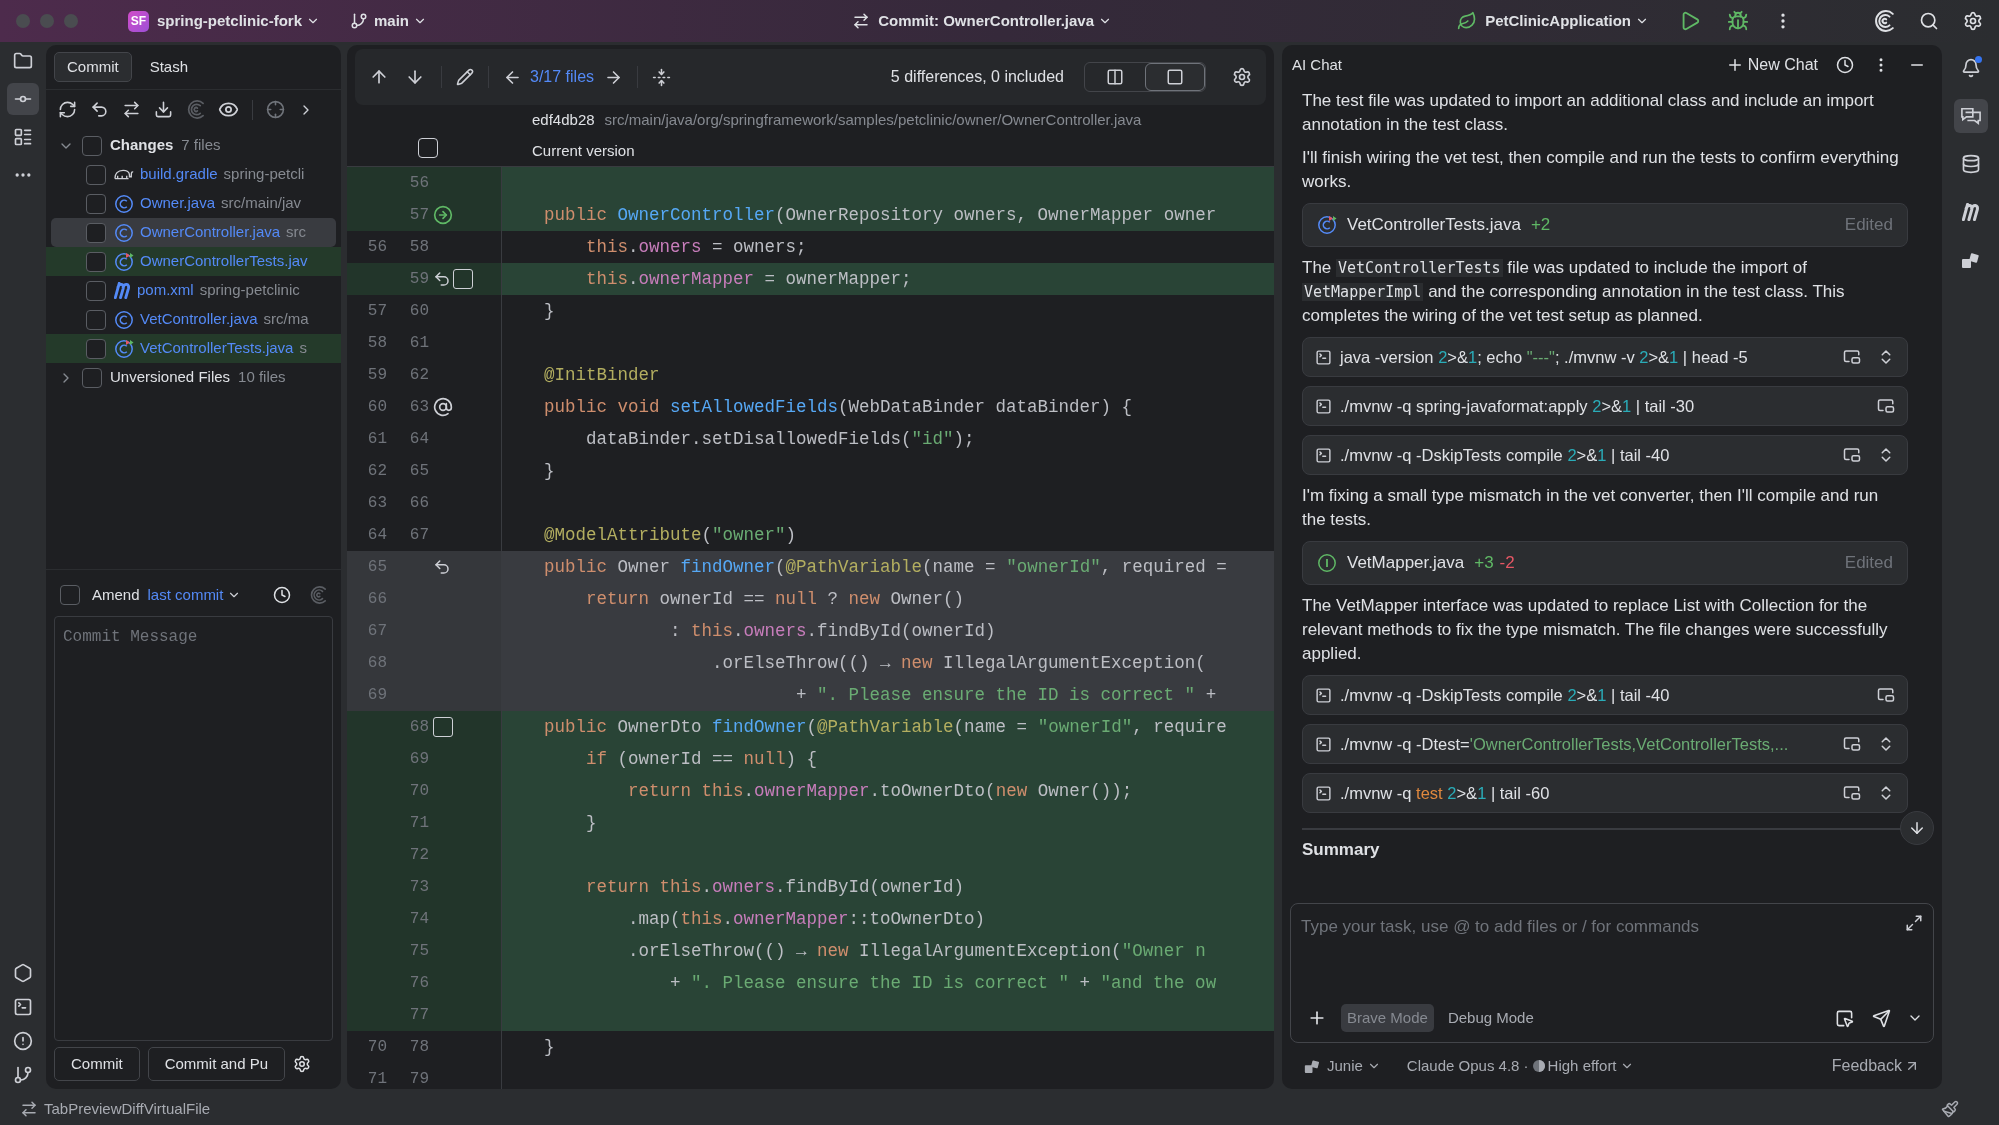 The width and height of the screenshot is (1999, 1125). I want to click on command-card: java -version 2>&1; echo "---"; ./mvnw -v 2>&1 | head -5, so click(1605, 357).